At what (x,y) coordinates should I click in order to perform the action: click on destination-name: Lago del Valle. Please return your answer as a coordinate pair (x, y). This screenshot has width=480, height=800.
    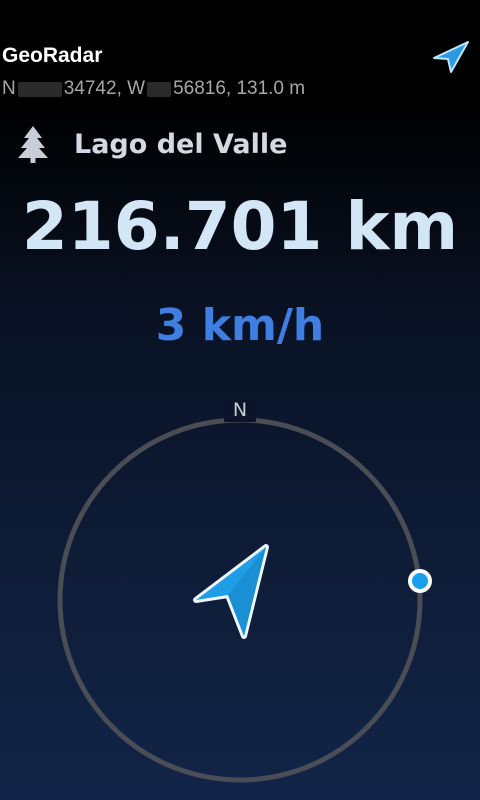
    Looking at the image, I should click on (181, 144).